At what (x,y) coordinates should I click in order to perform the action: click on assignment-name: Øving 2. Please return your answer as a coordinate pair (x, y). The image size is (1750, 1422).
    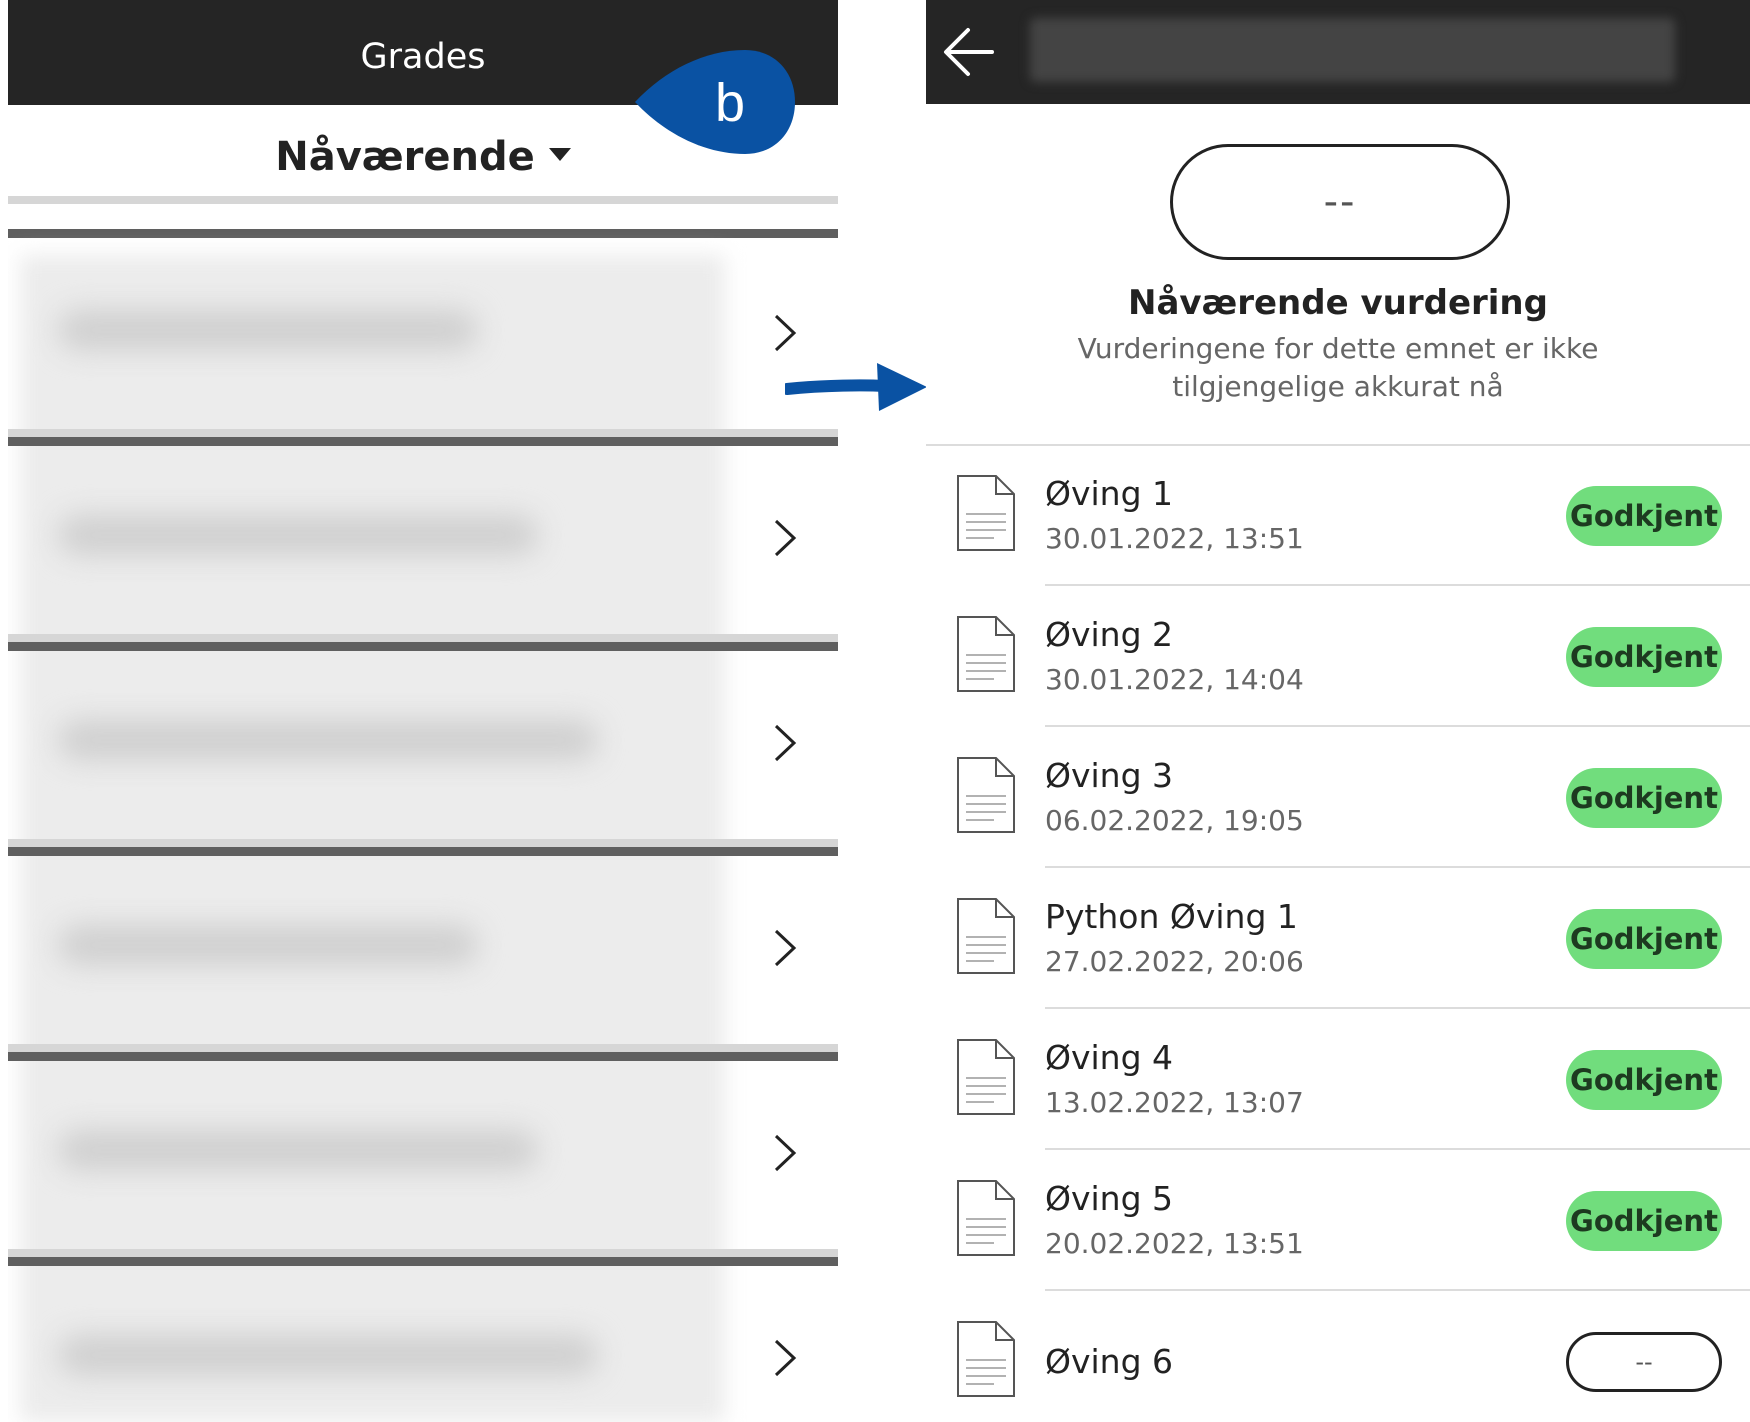
    Looking at the image, I should click on (1109, 634).